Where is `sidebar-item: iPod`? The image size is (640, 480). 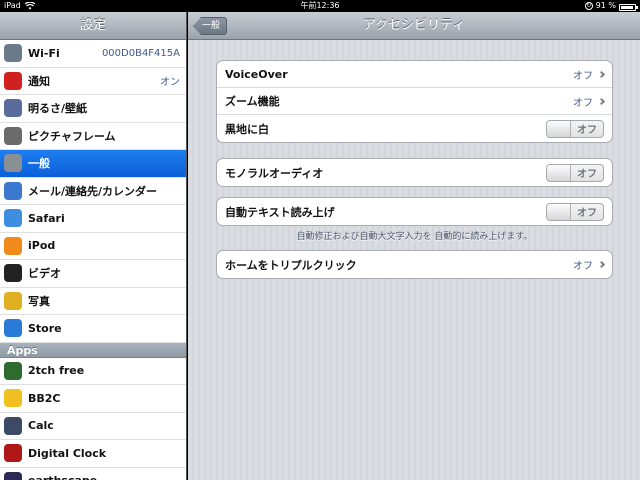 sidebar-item: iPod is located at coordinates (93, 246).